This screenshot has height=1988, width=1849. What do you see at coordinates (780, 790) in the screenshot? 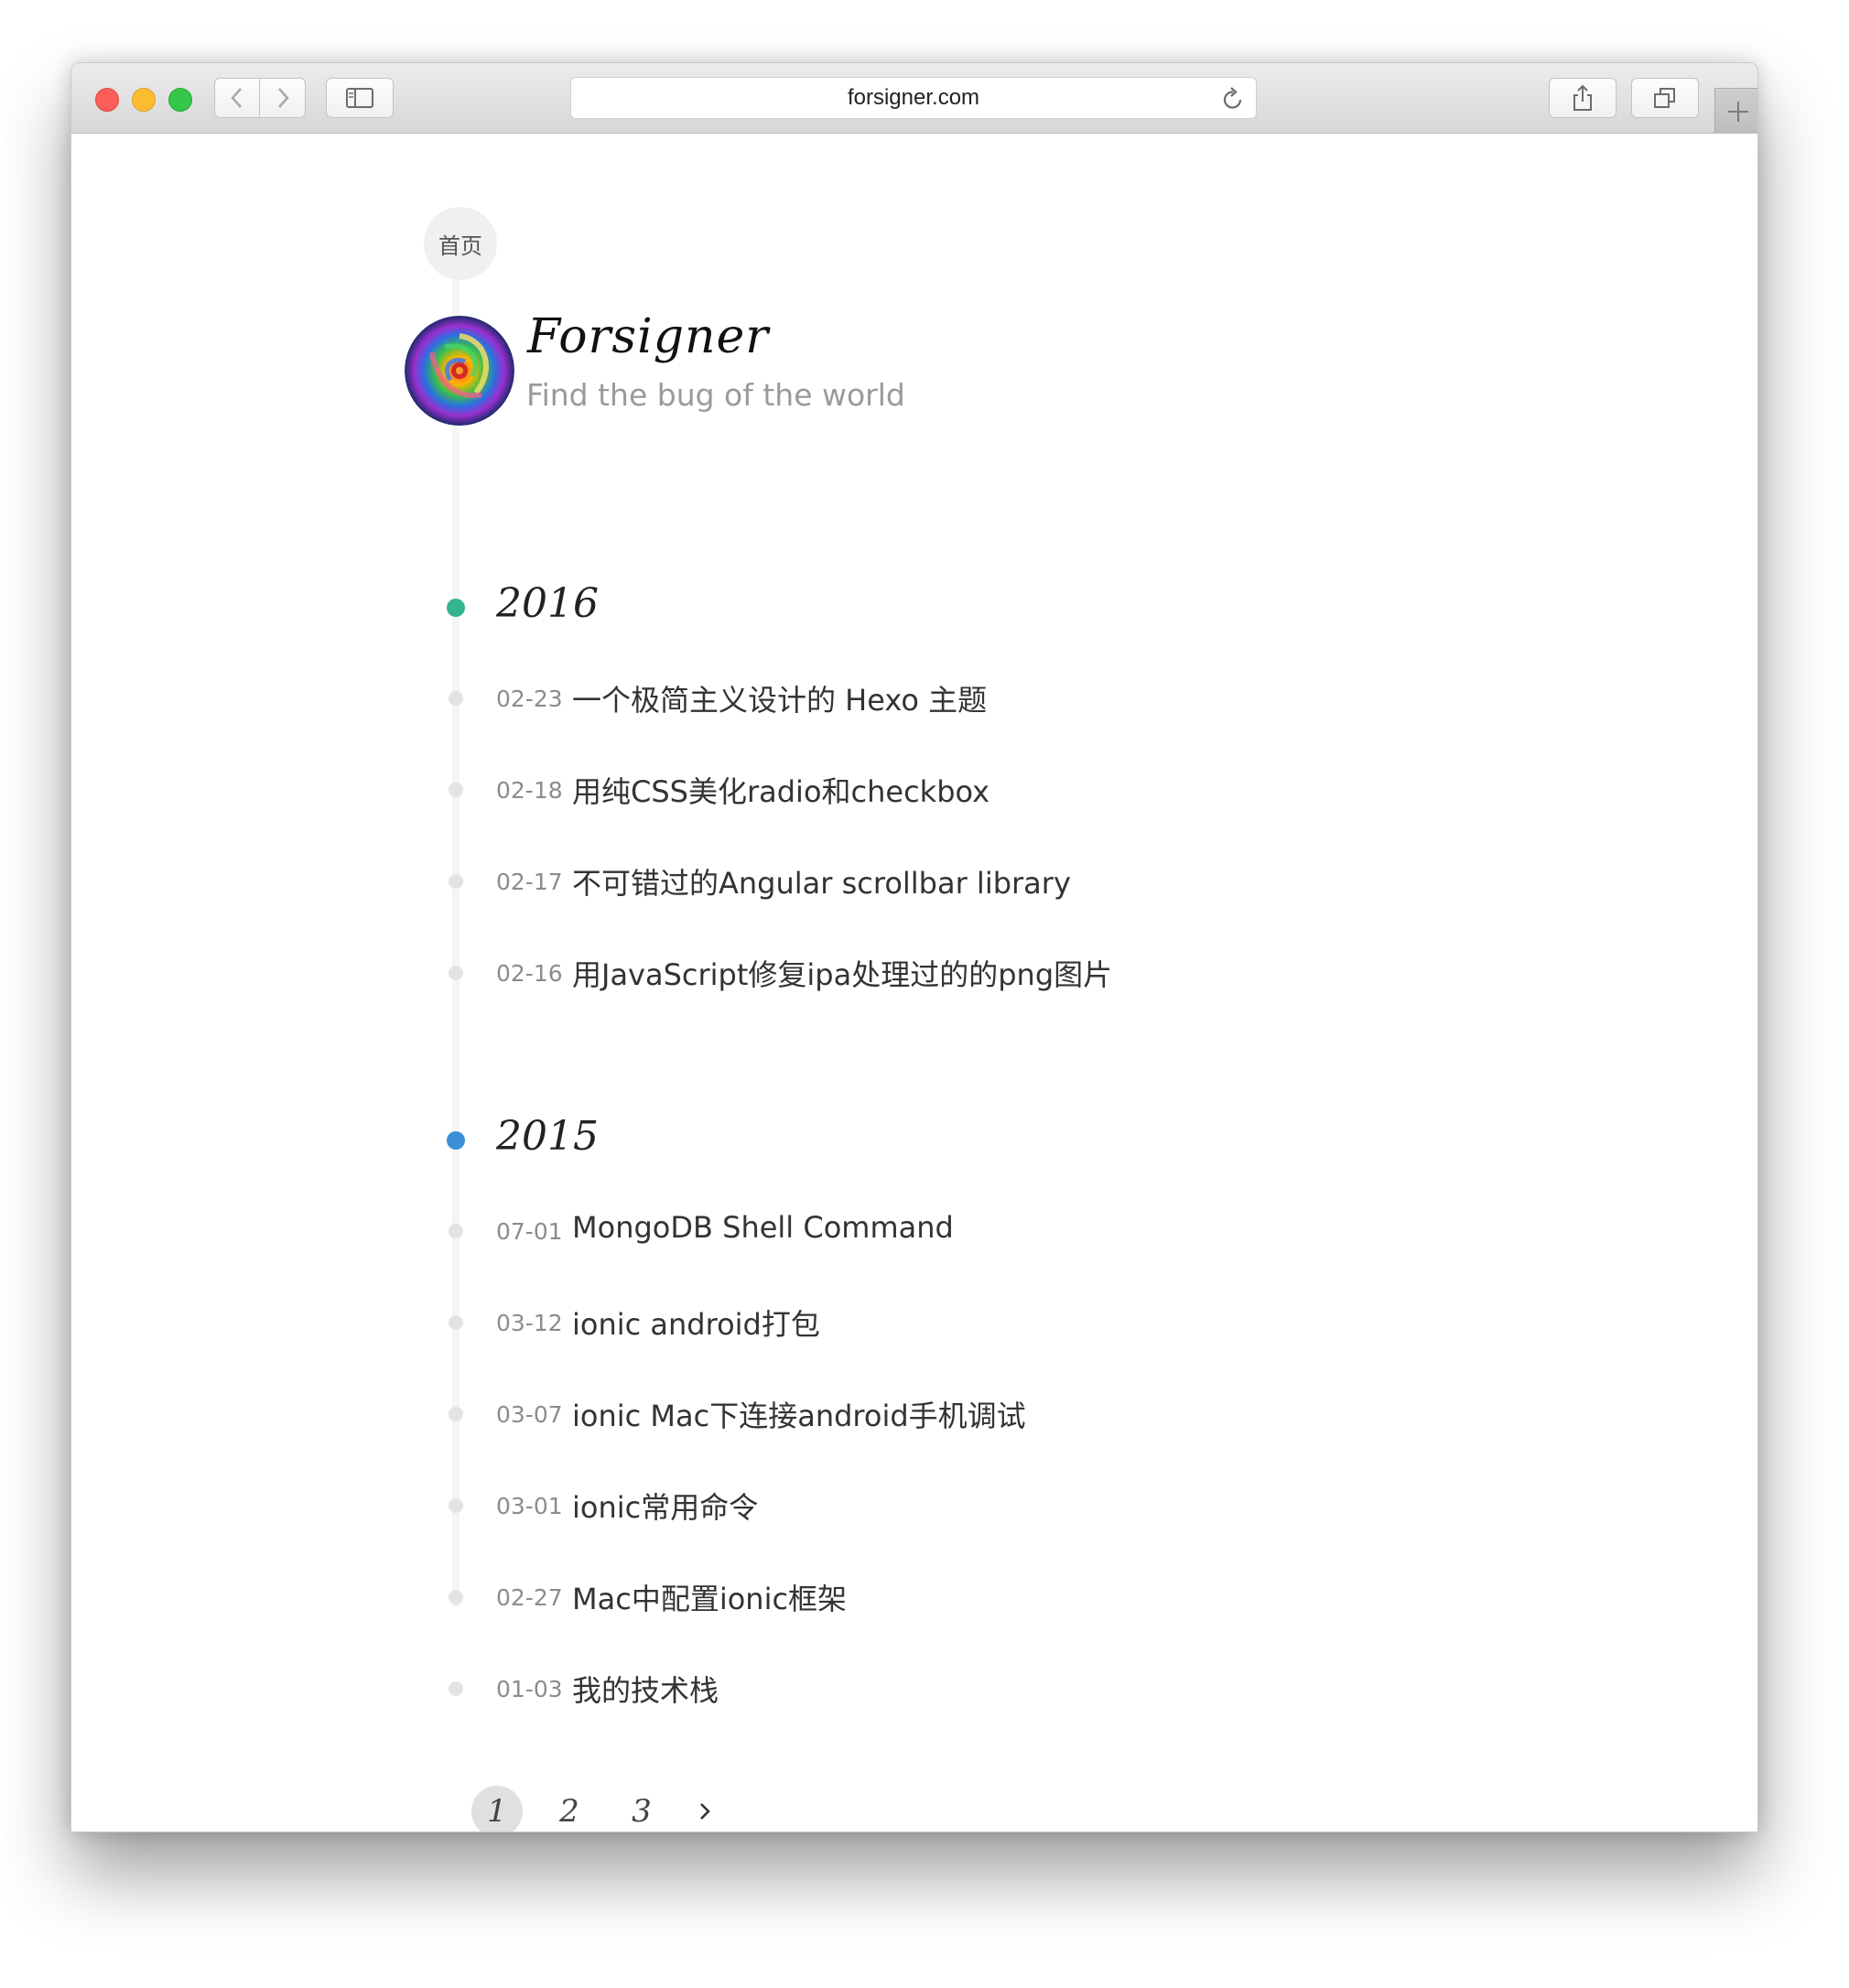
I see `post-title-link: 用纯CSS美化radio和checkbox` at bounding box center [780, 790].